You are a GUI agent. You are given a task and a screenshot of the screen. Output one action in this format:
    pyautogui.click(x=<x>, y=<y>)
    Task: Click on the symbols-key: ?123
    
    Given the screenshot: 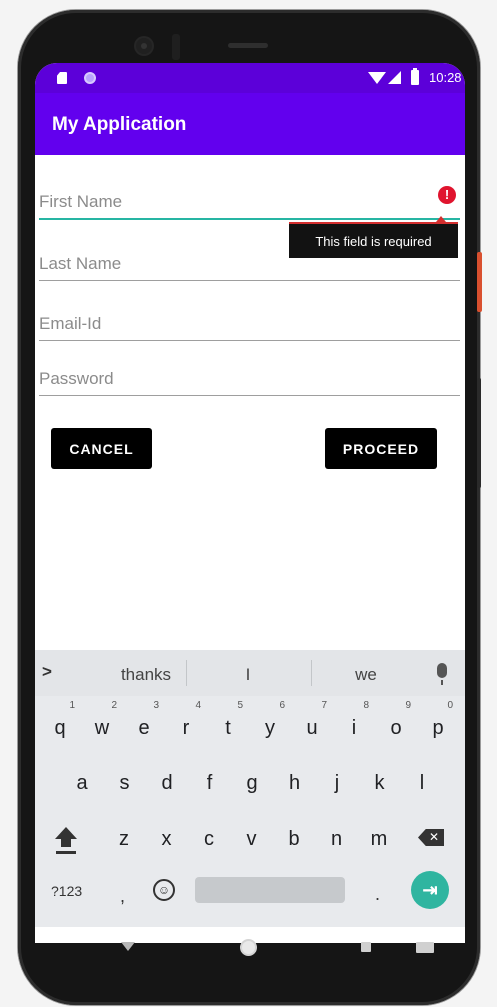 What is the action you would take?
    pyautogui.click(x=66, y=891)
    